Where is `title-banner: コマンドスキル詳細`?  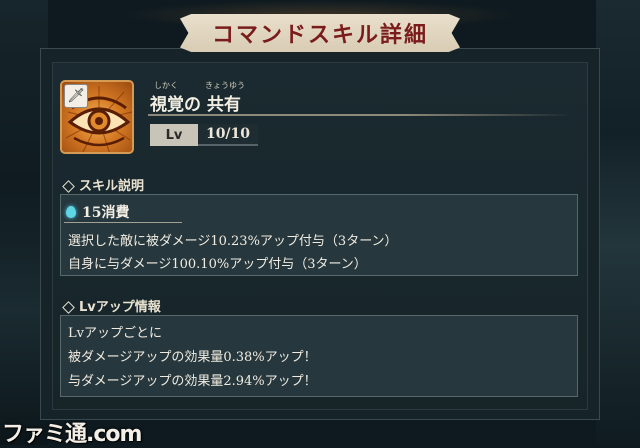
title-banner: コマンドスキル詳細 is located at coordinates (320, 33).